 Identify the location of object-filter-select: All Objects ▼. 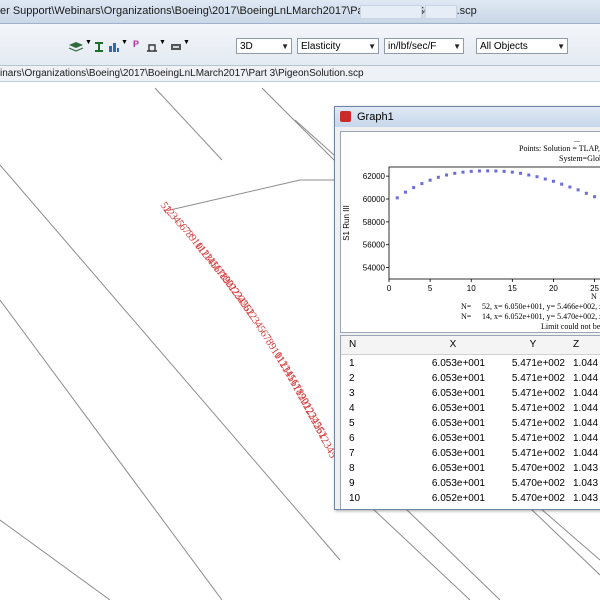
(522, 46).